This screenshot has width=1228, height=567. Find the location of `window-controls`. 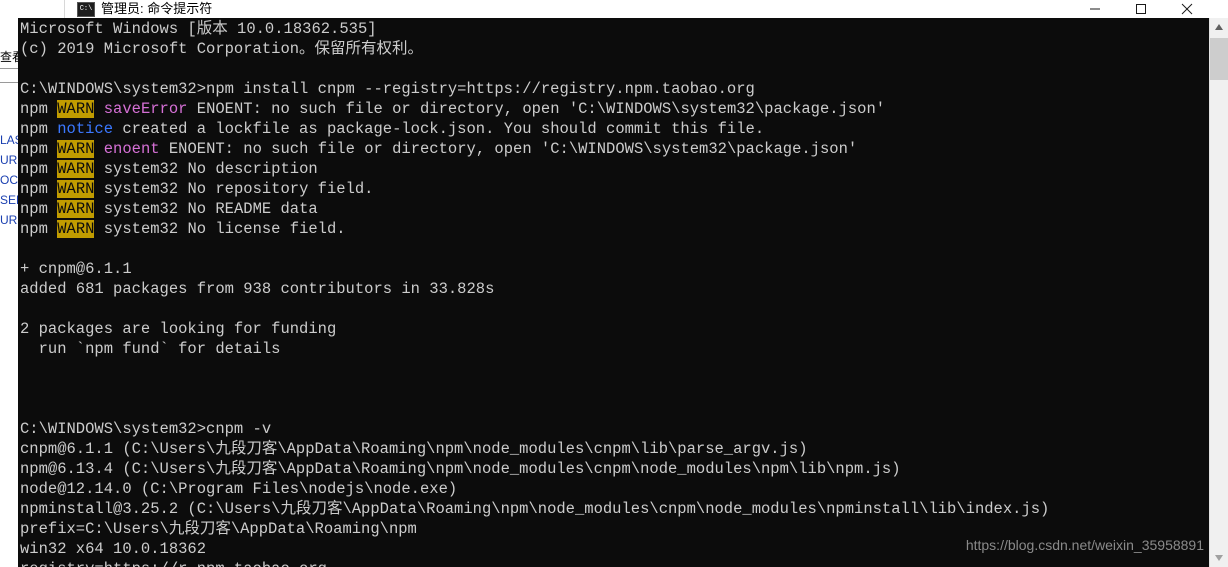

window-controls is located at coordinates (1141, 9).